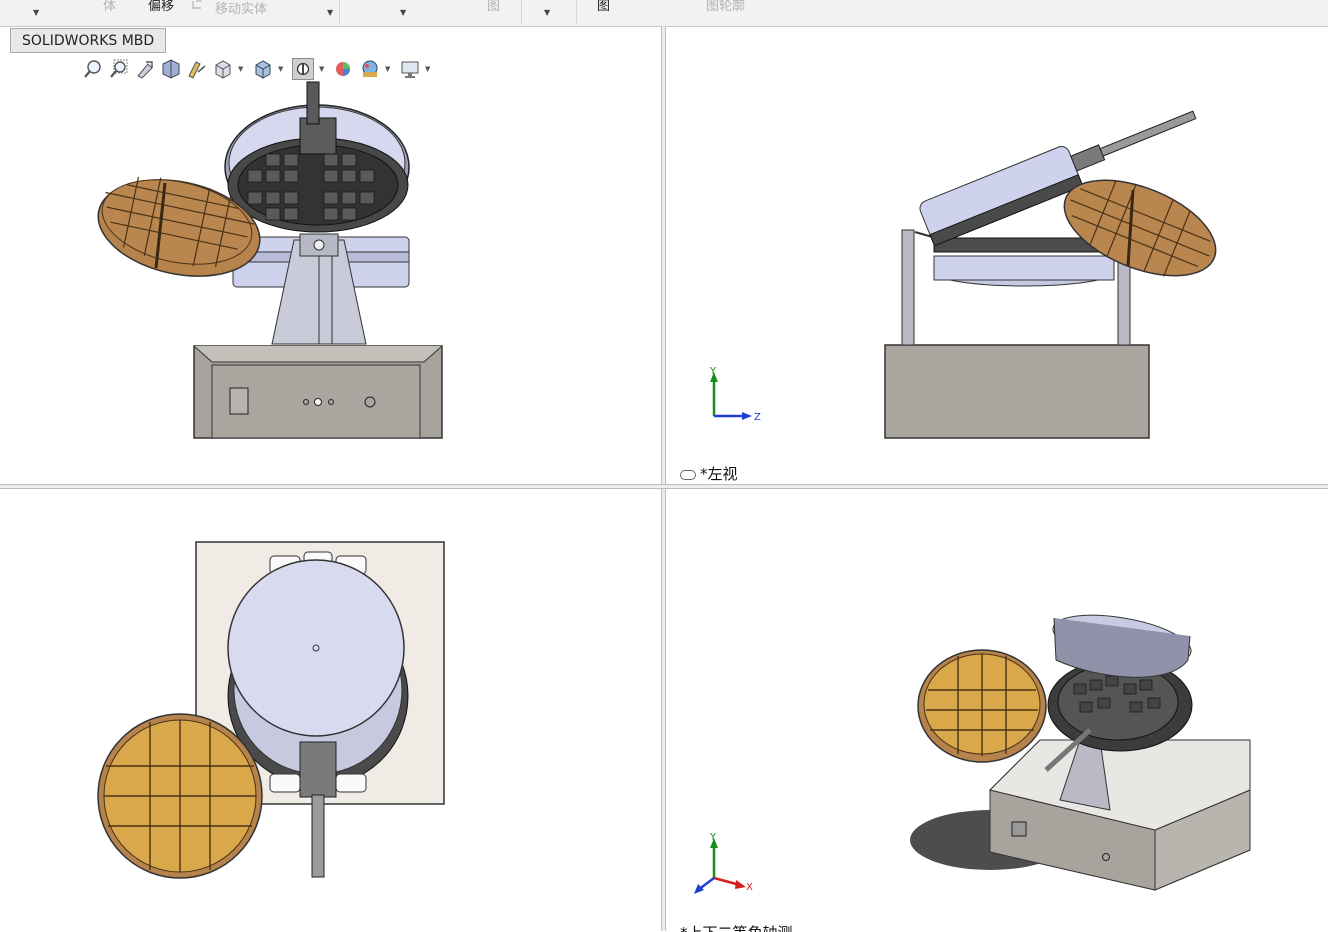 Image resolution: width=1328 pixels, height=932 pixels. What do you see at coordinates (757, 417) in the screenshot?
I see `axis-z-label: Z` at bounding box center [757, 417].